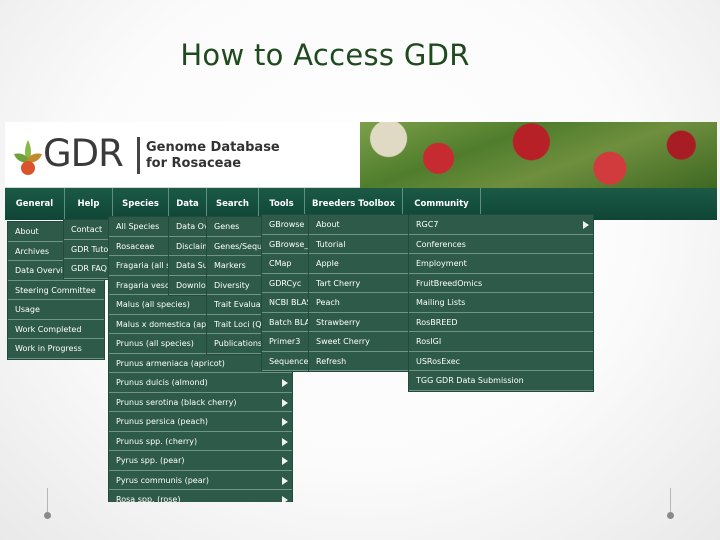  I want to click on help-menu-item: GDR Tutorials, so click(89, 249).